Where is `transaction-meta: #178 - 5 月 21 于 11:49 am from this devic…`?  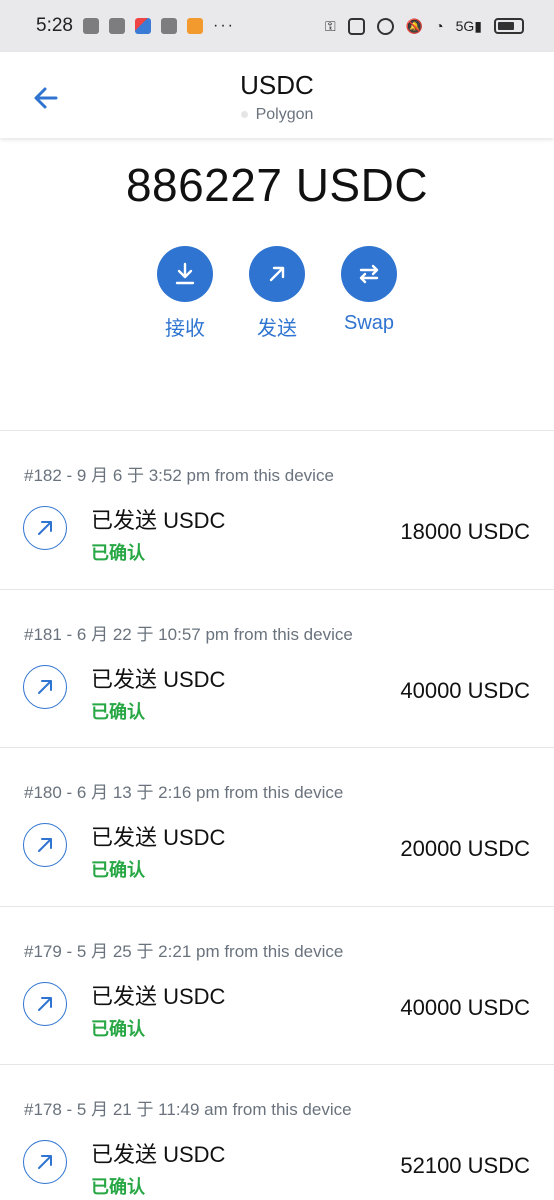
transaction-meta: #178 - 5 月 21 于 11:49 am from this devic… is located at coordinates (188, 1109).